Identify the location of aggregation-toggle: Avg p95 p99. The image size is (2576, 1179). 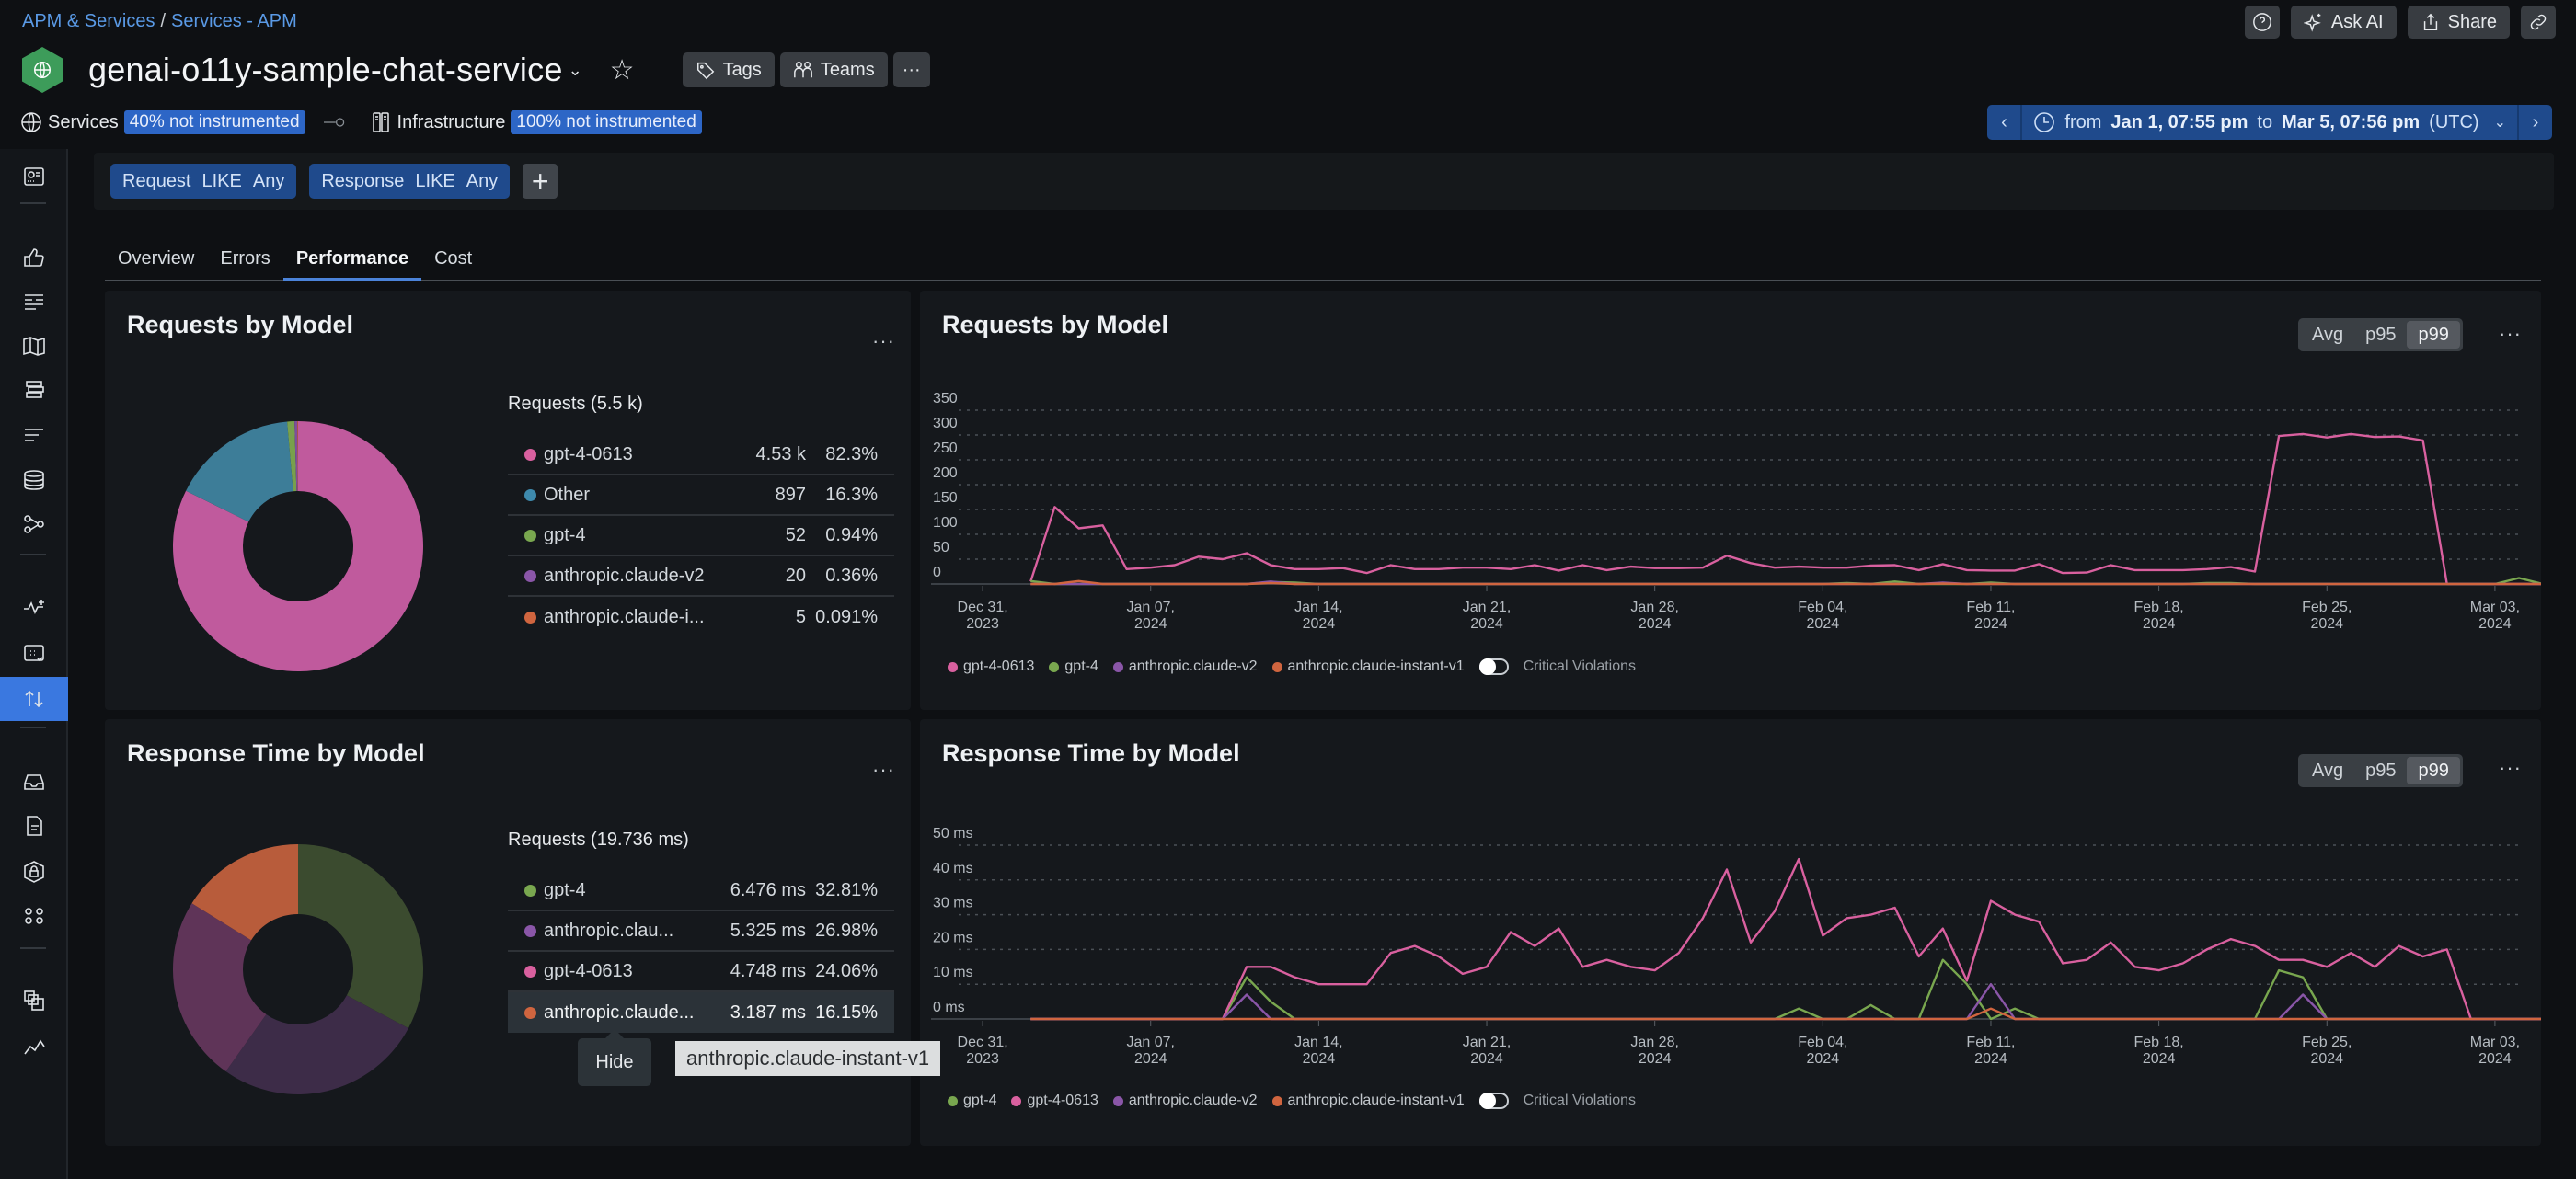
(2380, 334).